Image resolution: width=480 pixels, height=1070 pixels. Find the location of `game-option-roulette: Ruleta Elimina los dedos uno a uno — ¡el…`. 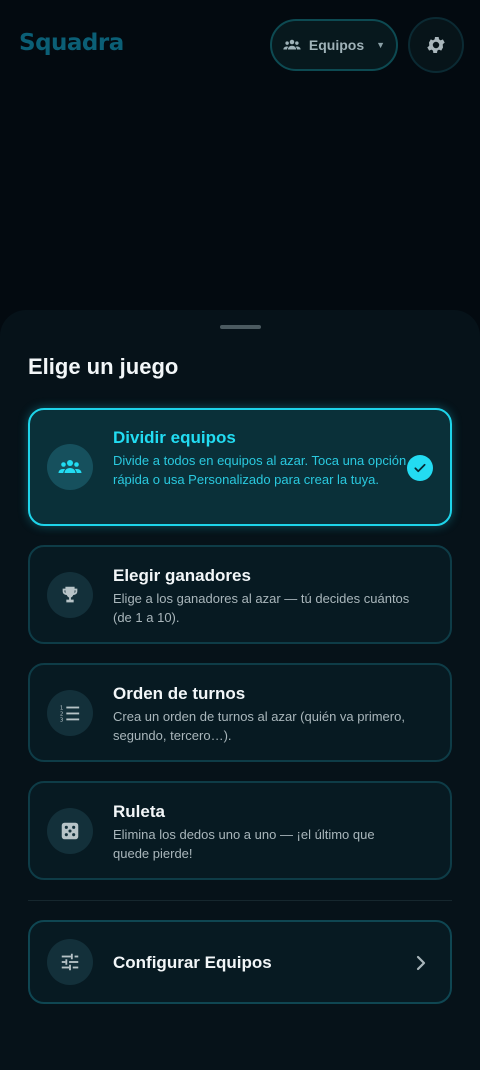

game-option-roulette: Ruleta Elimina los dedos uno a uno — ¡el… is located at coordinates (240, 830).